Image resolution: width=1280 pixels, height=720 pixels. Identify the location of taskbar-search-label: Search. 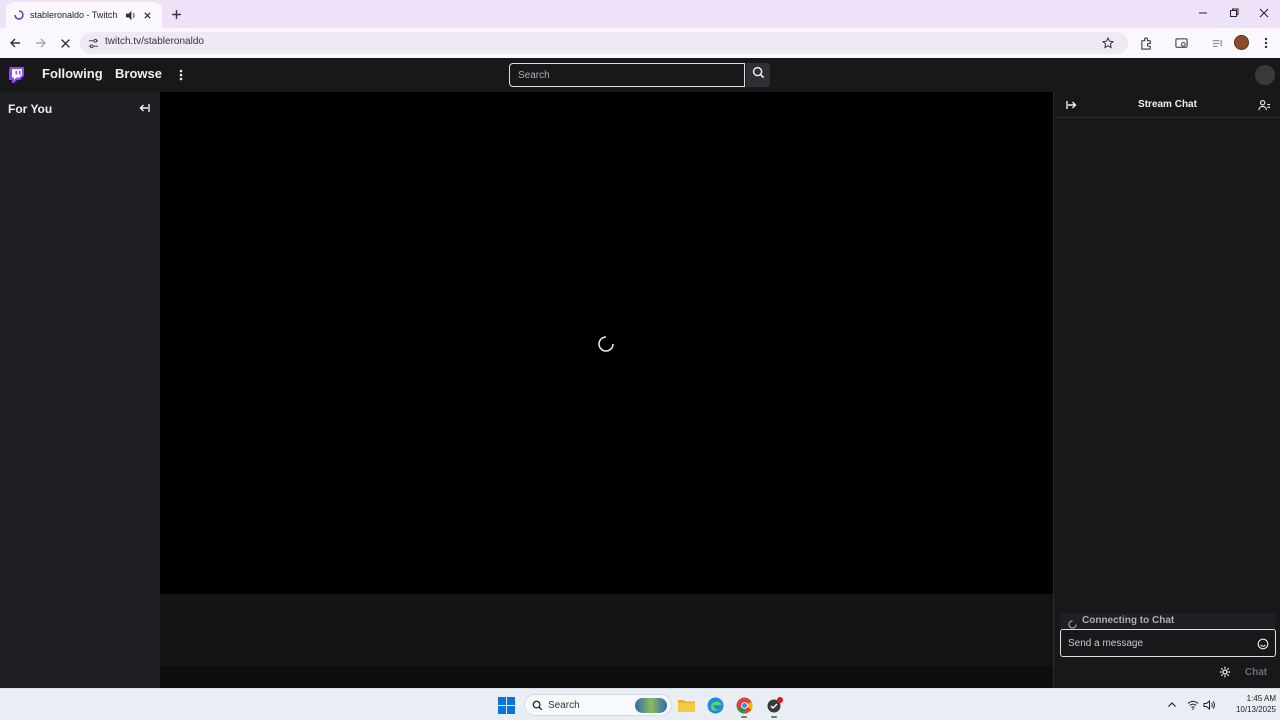
(564, 705).